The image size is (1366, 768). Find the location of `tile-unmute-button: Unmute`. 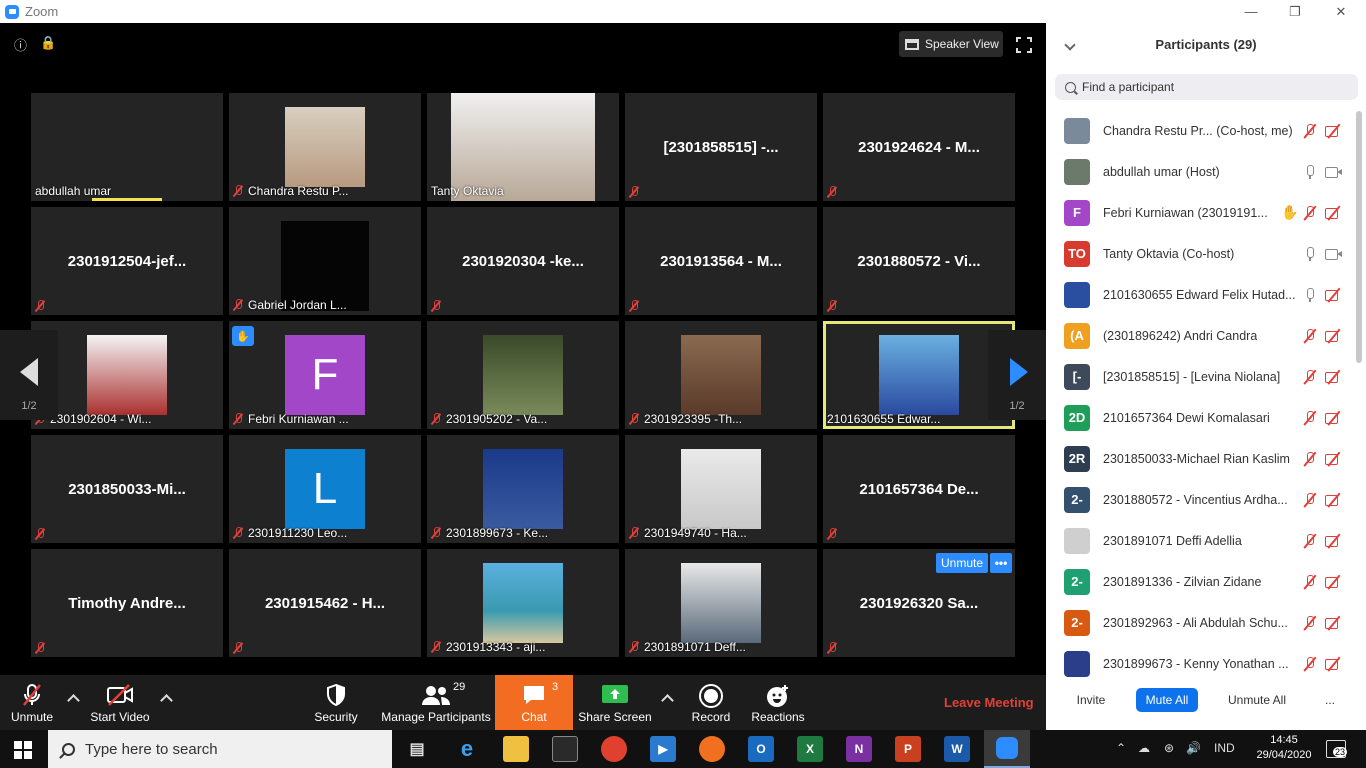

tile-unmute-button: Unmute is located at coordinates (962, 563).